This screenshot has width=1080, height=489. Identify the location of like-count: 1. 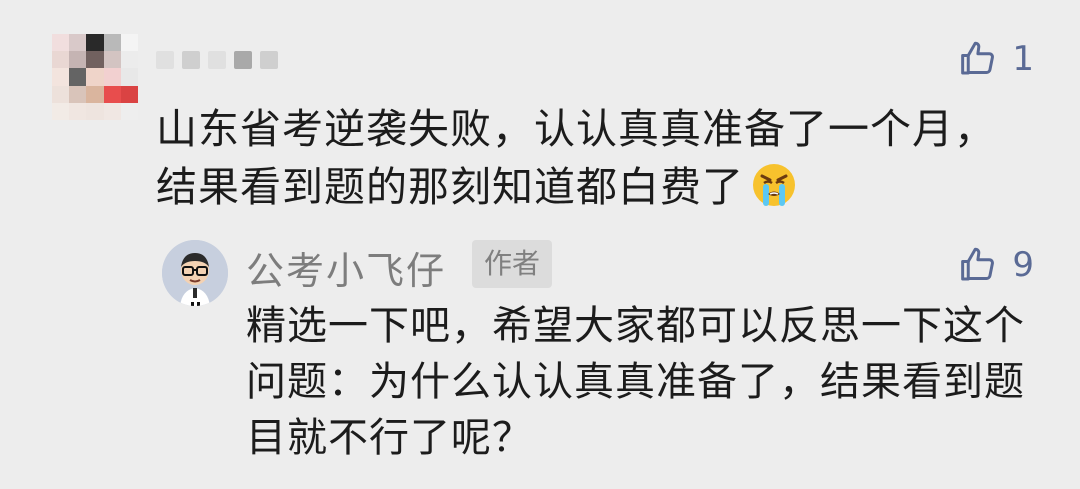
(1023, 59).